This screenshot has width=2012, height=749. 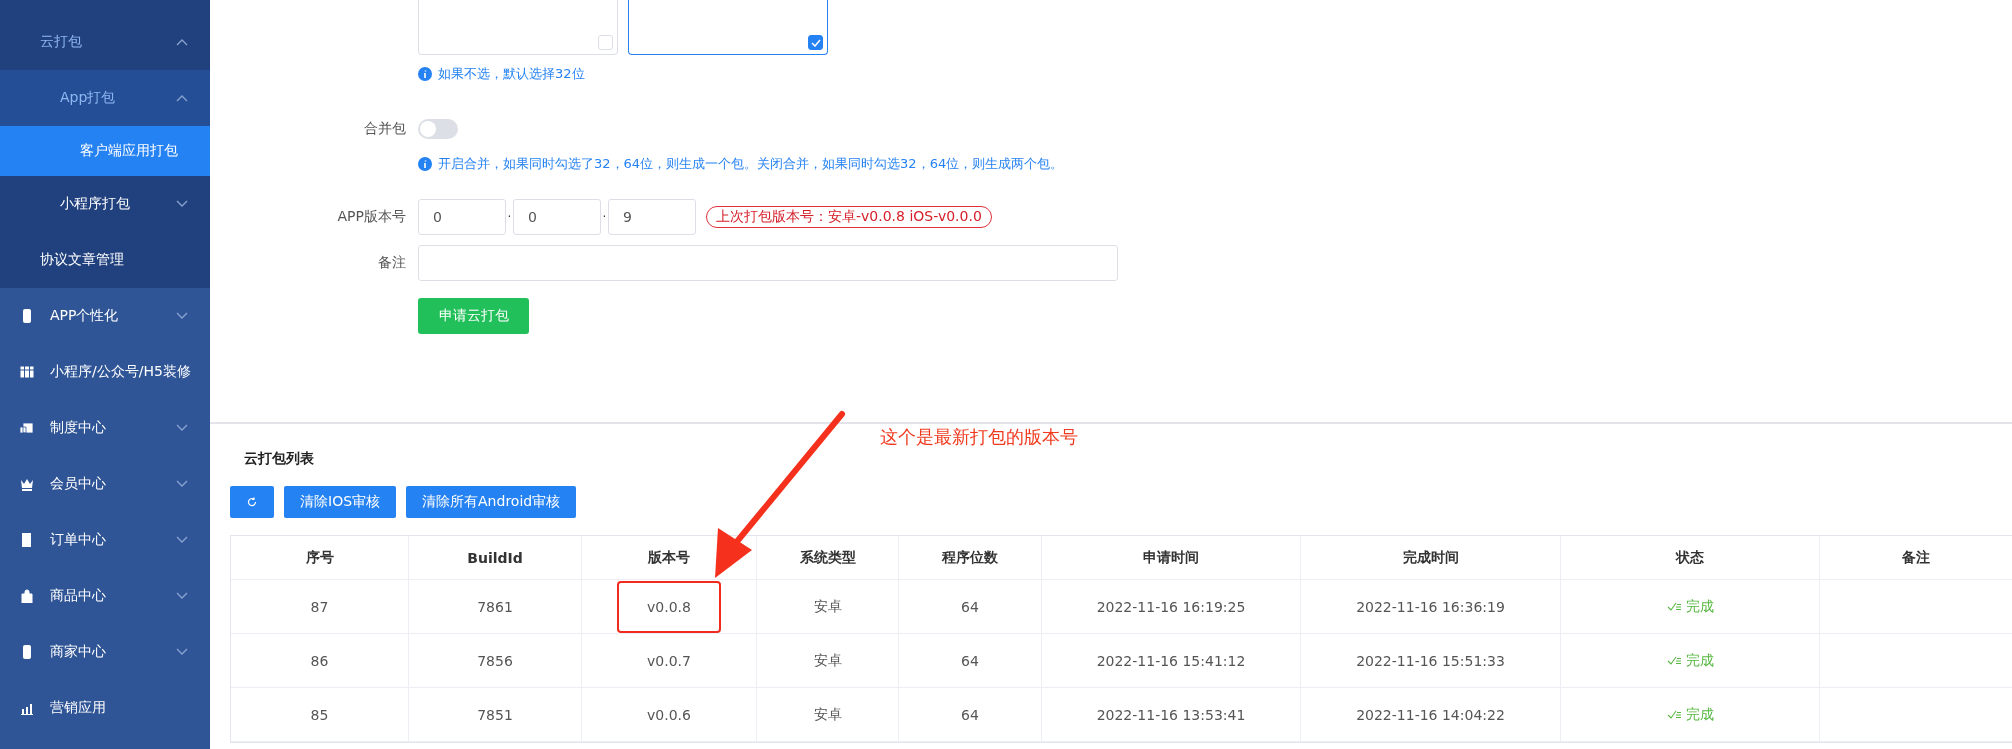 What do you see at coordinates (105, 372) in the screenshot?
I see `menu-item: 小程序/公众号/H5装修` at bounding box center [105, 372].